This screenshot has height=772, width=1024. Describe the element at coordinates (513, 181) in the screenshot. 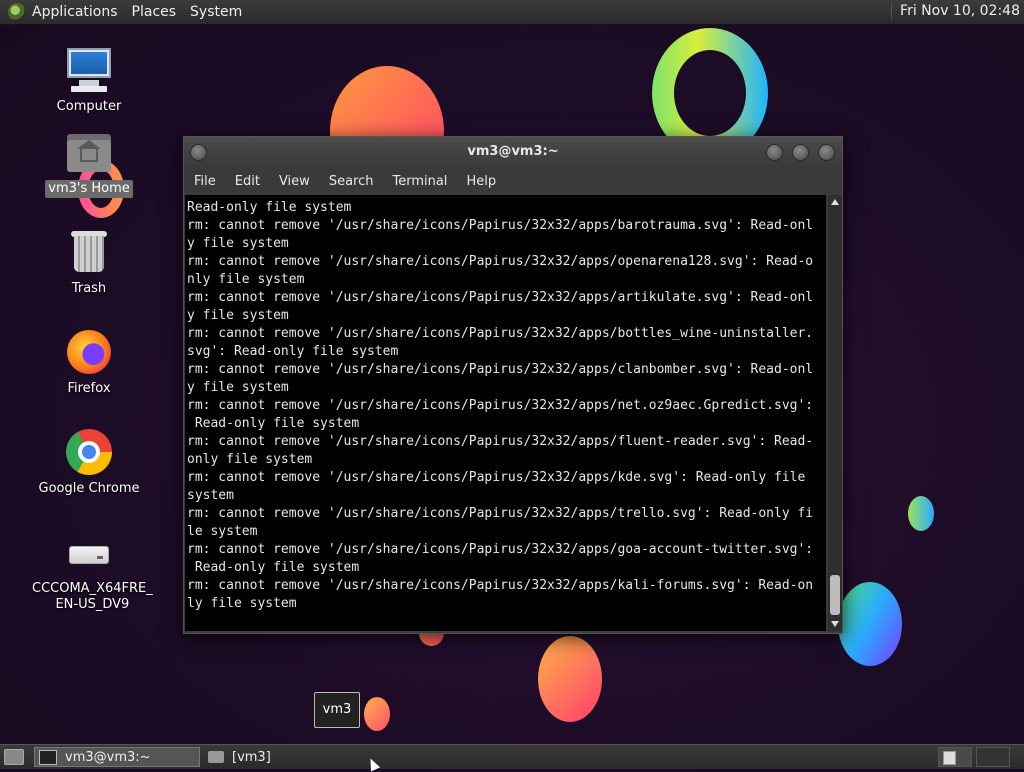

I see `terminal-menubar: File Edit View Search Terminal Help` at that location.